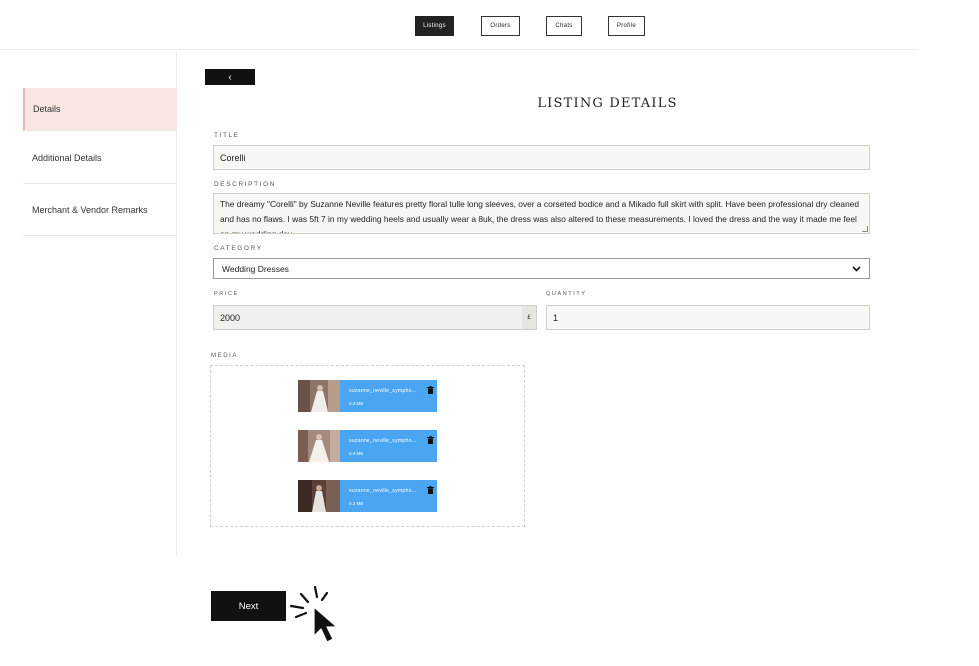 This screenshot has width=979, height=666. I want to click on quantity-input: 1, so click(708, 317).